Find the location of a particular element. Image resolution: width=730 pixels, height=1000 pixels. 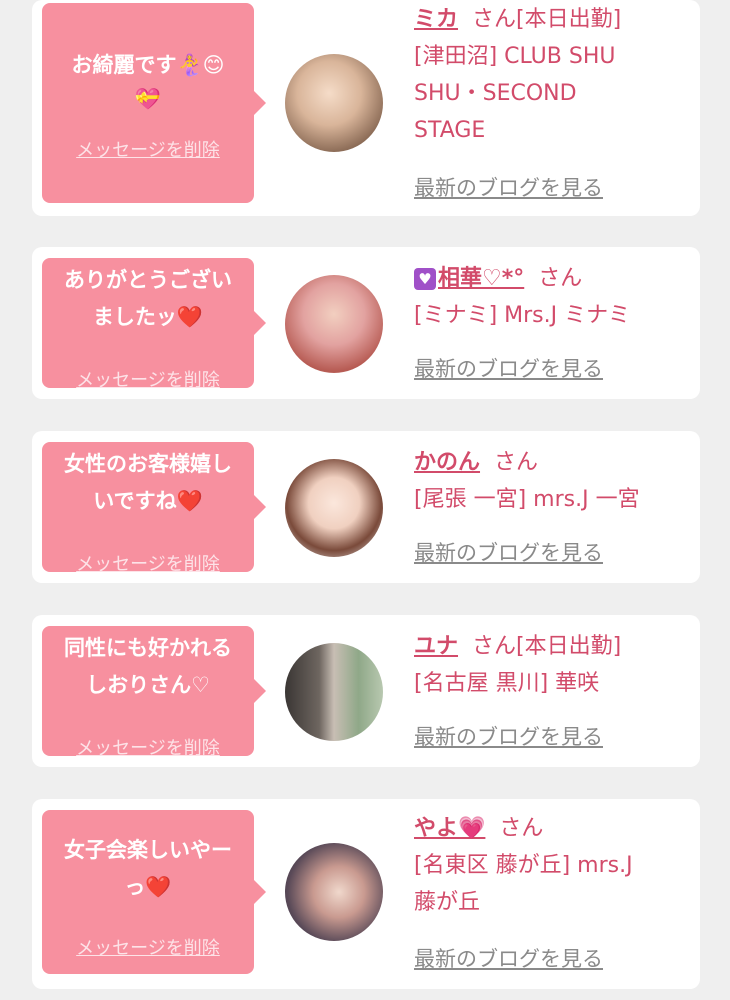

shop-name: SHU・SECOND is located at coordinates (495, 93).